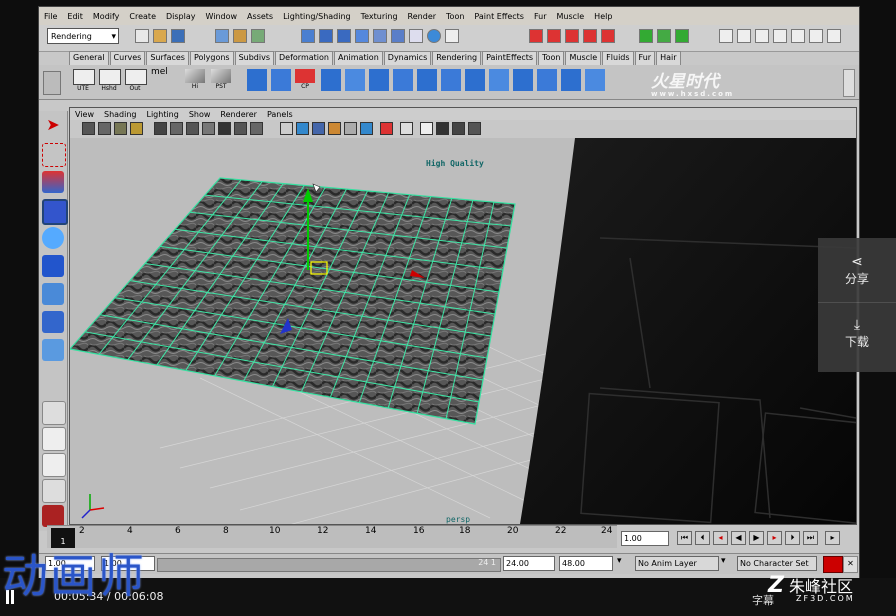  What do you see at coordinates (332, 536) in the screenshot?
I see `time-slider: 1 2 4 6 8 10 12 14 16 18 20 22 24` at bounding box center [332, 536].